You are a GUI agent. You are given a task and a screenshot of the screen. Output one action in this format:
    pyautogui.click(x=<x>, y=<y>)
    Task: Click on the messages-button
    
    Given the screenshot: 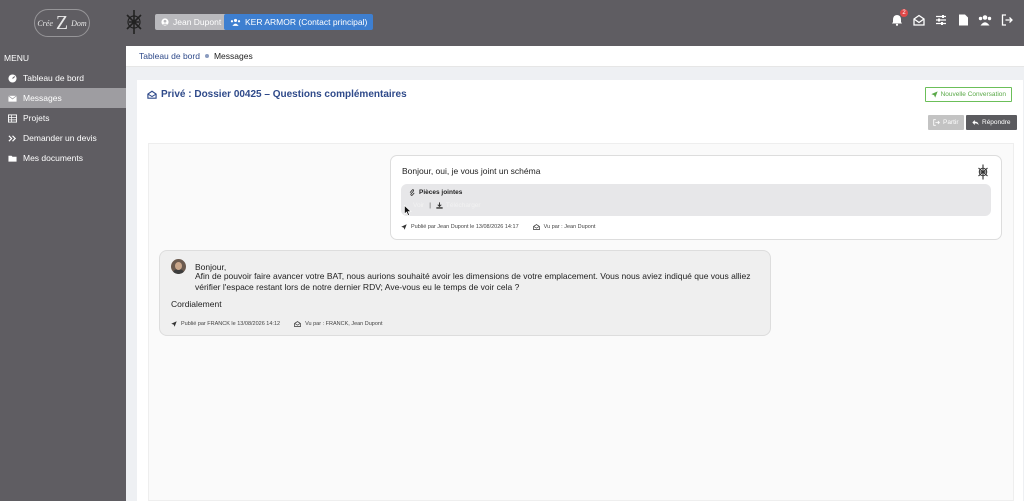 What is the action you would take?
    pyautogui.click(x=919, y=20)
    